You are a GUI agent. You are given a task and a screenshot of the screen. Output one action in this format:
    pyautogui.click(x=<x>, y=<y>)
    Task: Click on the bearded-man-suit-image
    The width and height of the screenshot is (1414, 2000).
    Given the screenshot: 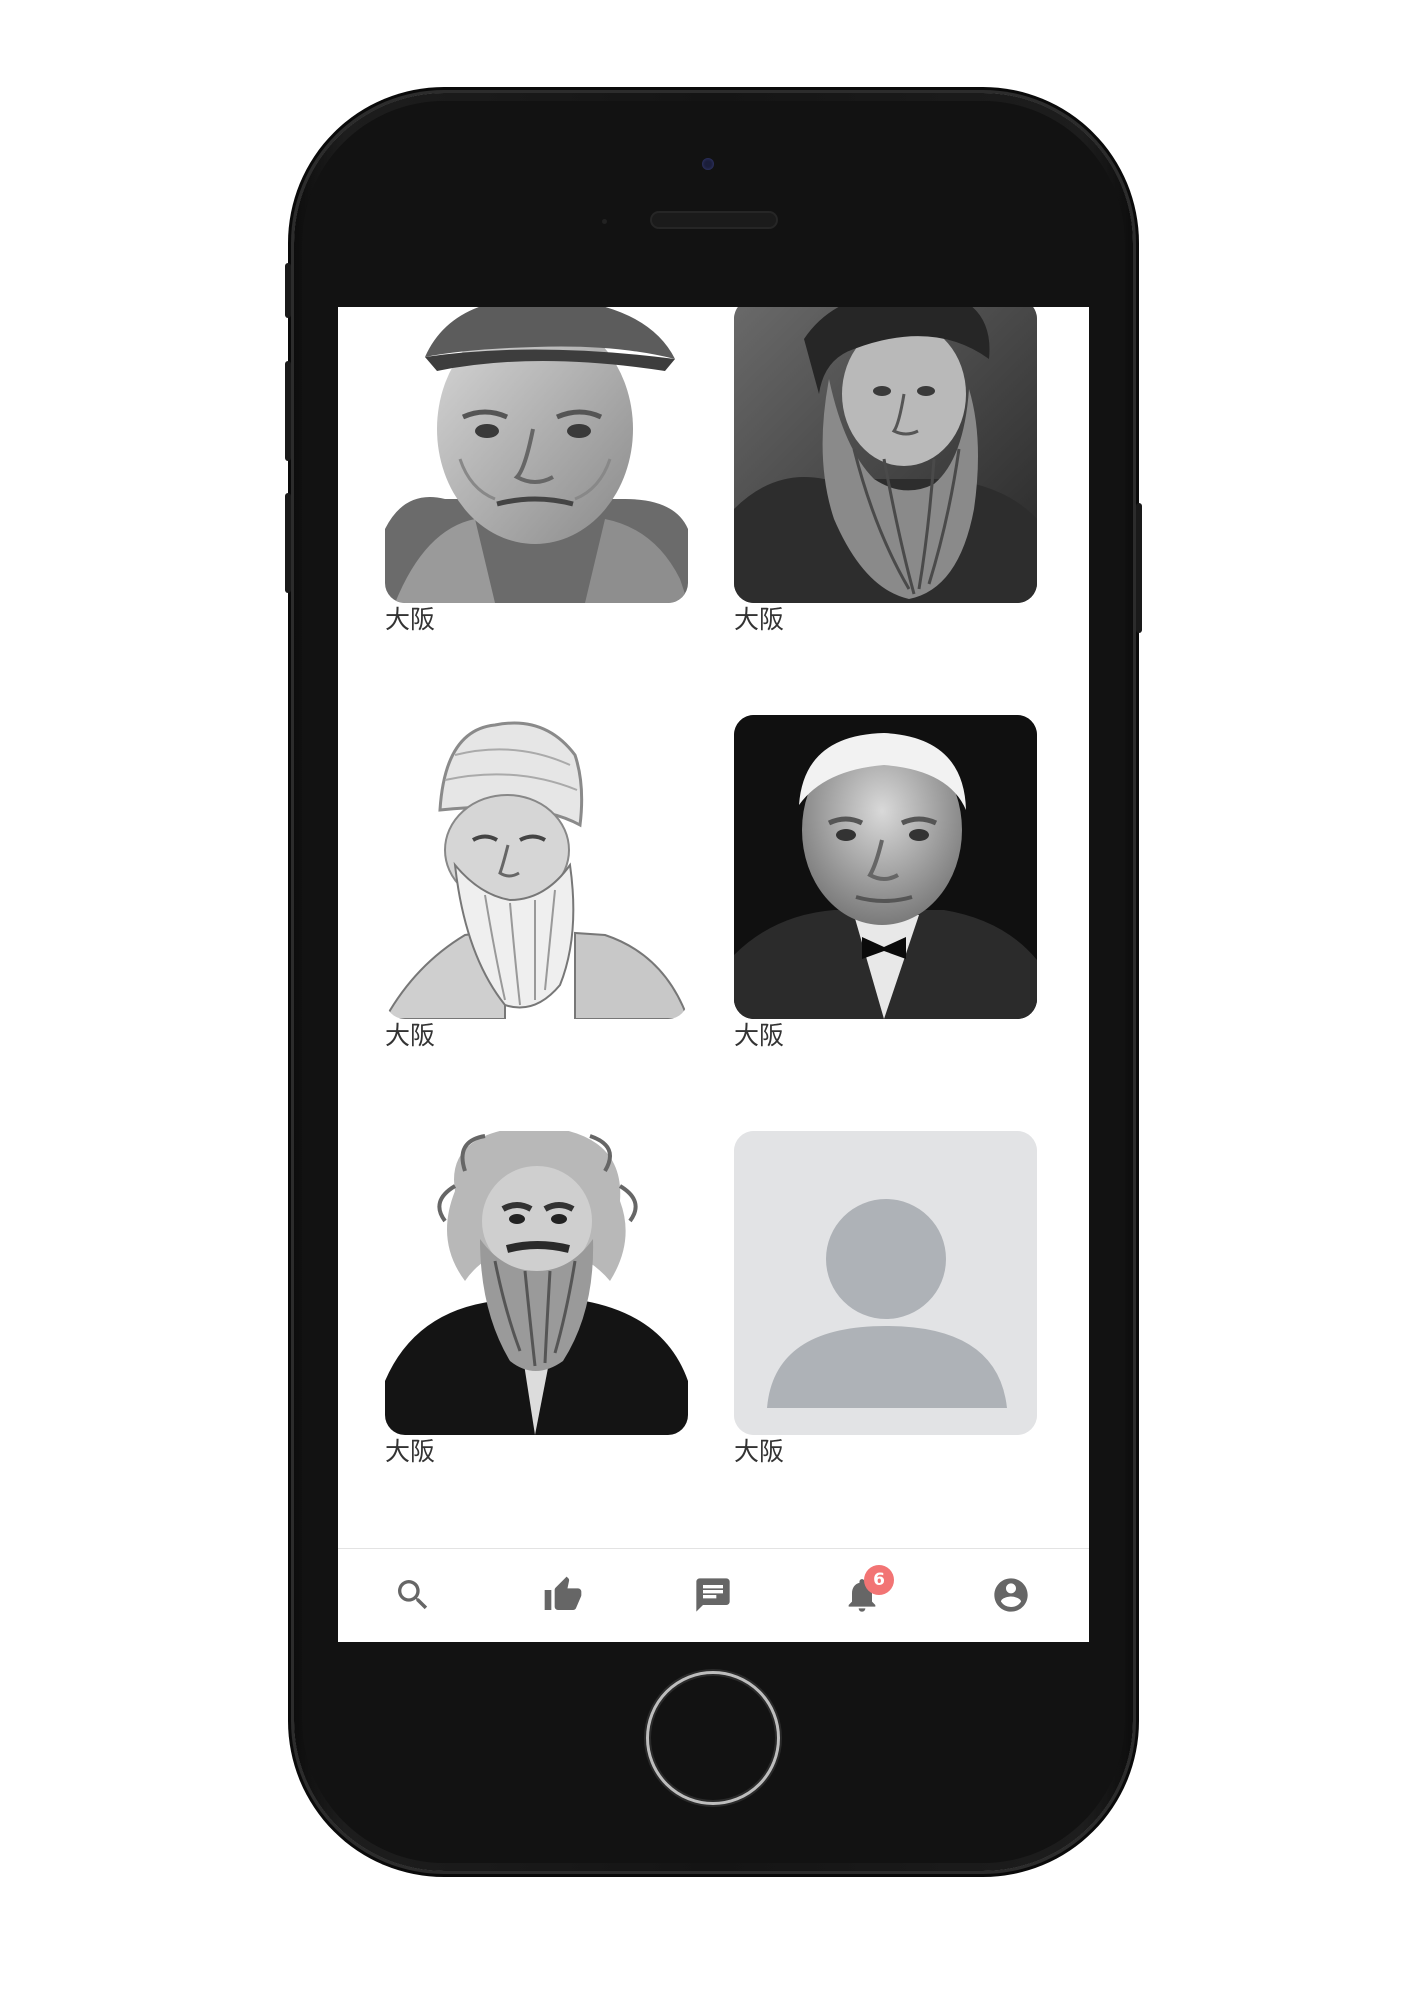 What is the action you would take?
    pyautogui.click(x=536, y=1283)
    